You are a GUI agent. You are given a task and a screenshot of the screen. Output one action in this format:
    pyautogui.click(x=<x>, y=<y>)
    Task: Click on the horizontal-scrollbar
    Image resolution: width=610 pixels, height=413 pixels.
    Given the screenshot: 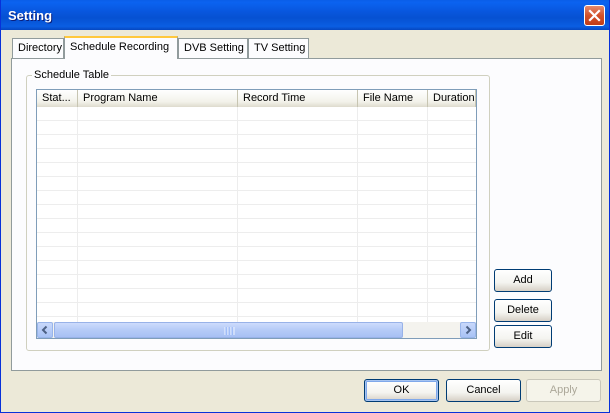 What is the action you would take?
    pyautogui.click(x=256, y=330)
    